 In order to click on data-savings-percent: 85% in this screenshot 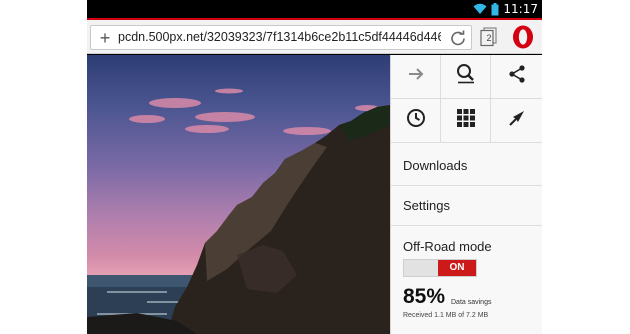, I will do `click(424, 296)`.